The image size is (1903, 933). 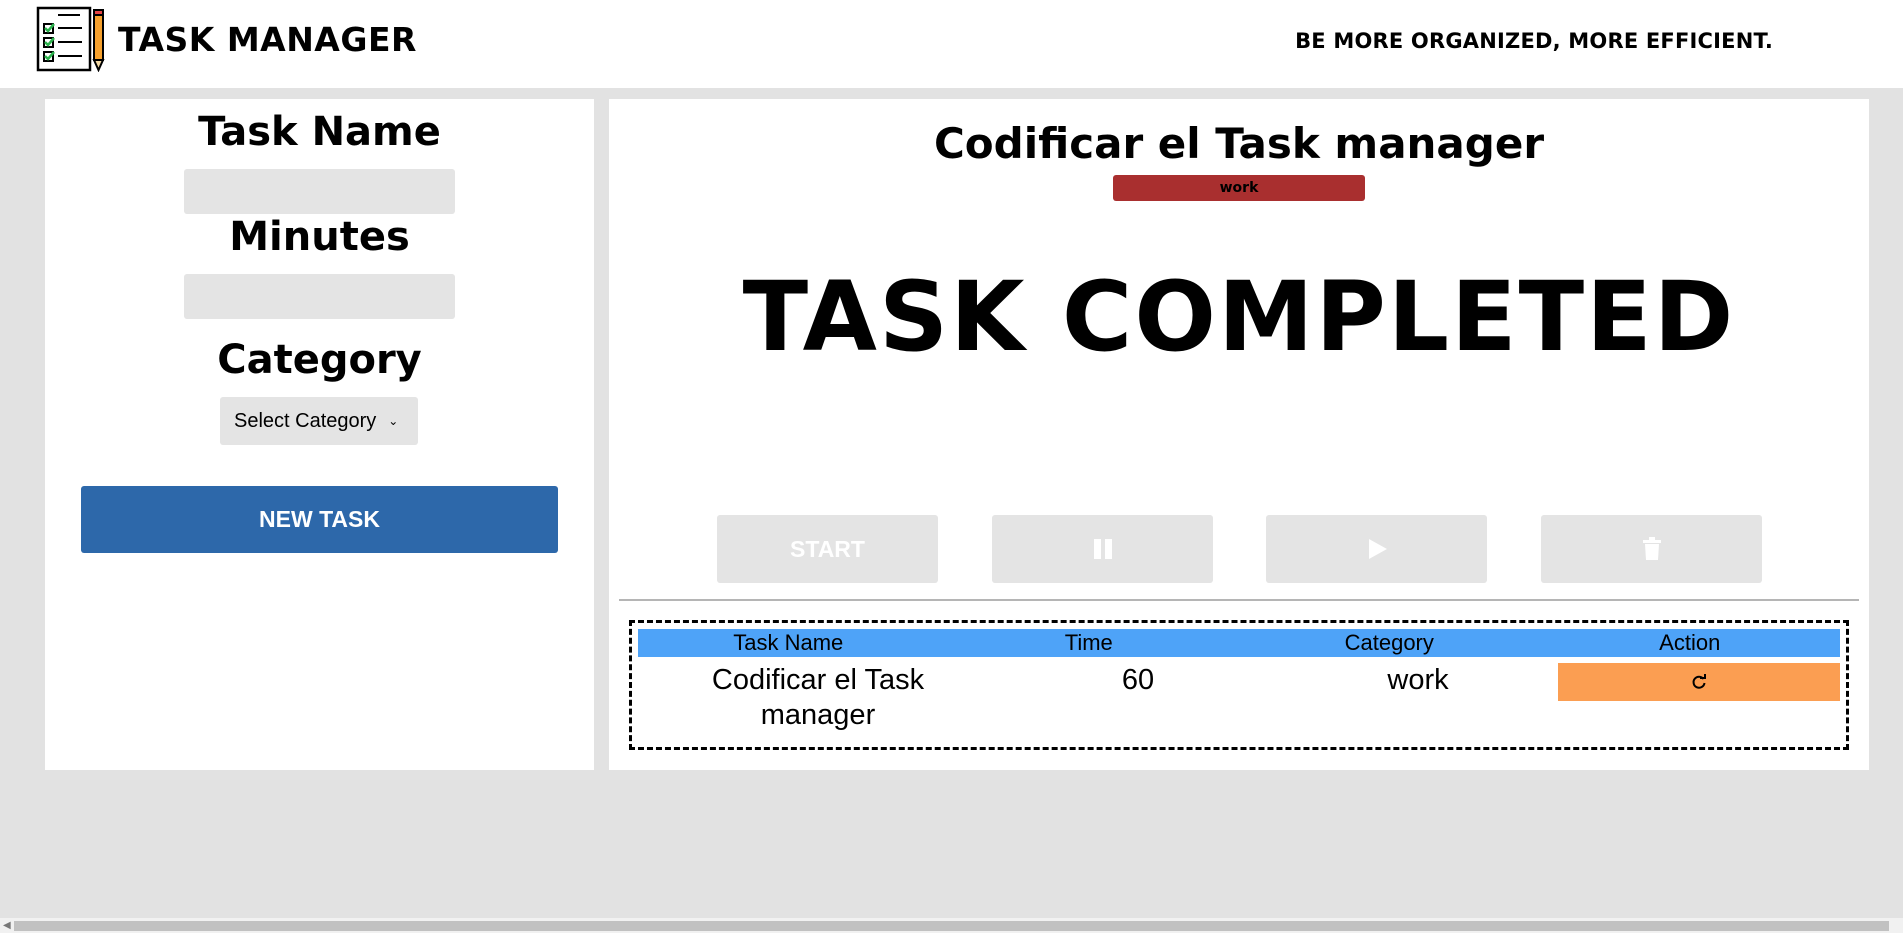 I want to click on redo-task-button, so click(x=1699, y=682).